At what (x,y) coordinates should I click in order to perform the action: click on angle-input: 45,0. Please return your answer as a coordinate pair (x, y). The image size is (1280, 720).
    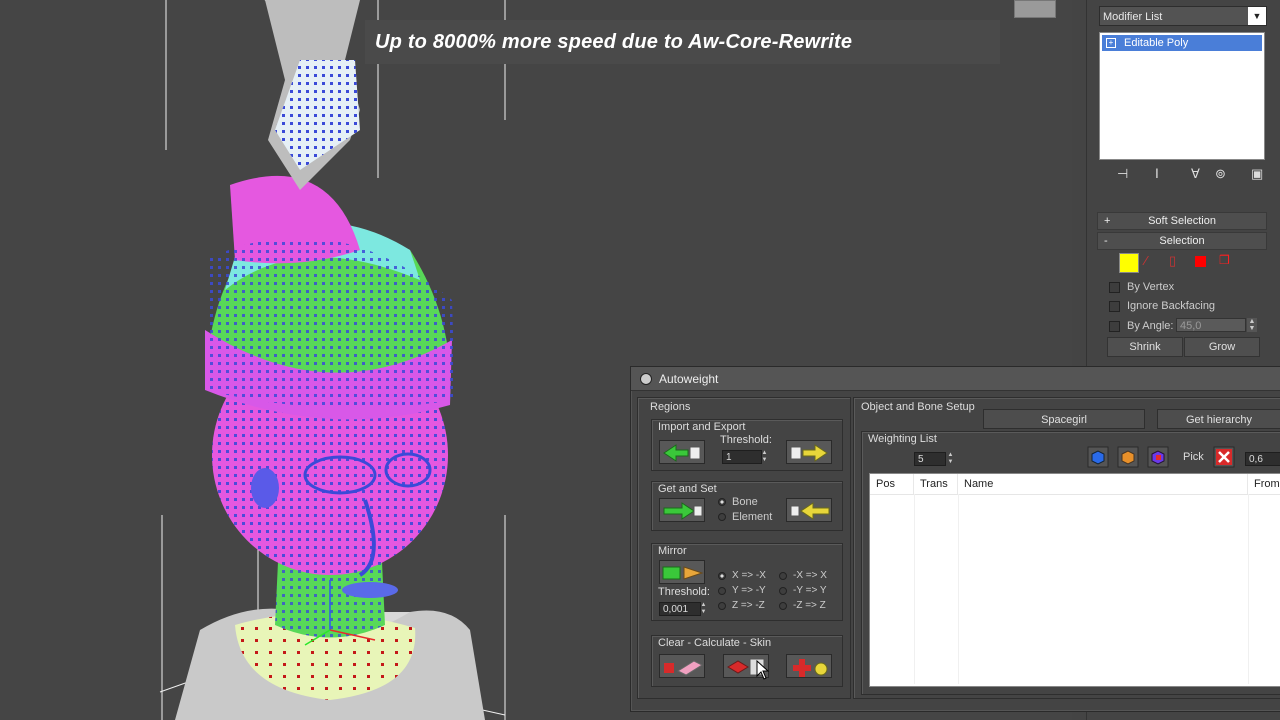
    Looking at the image, I should click on (1211, 325).